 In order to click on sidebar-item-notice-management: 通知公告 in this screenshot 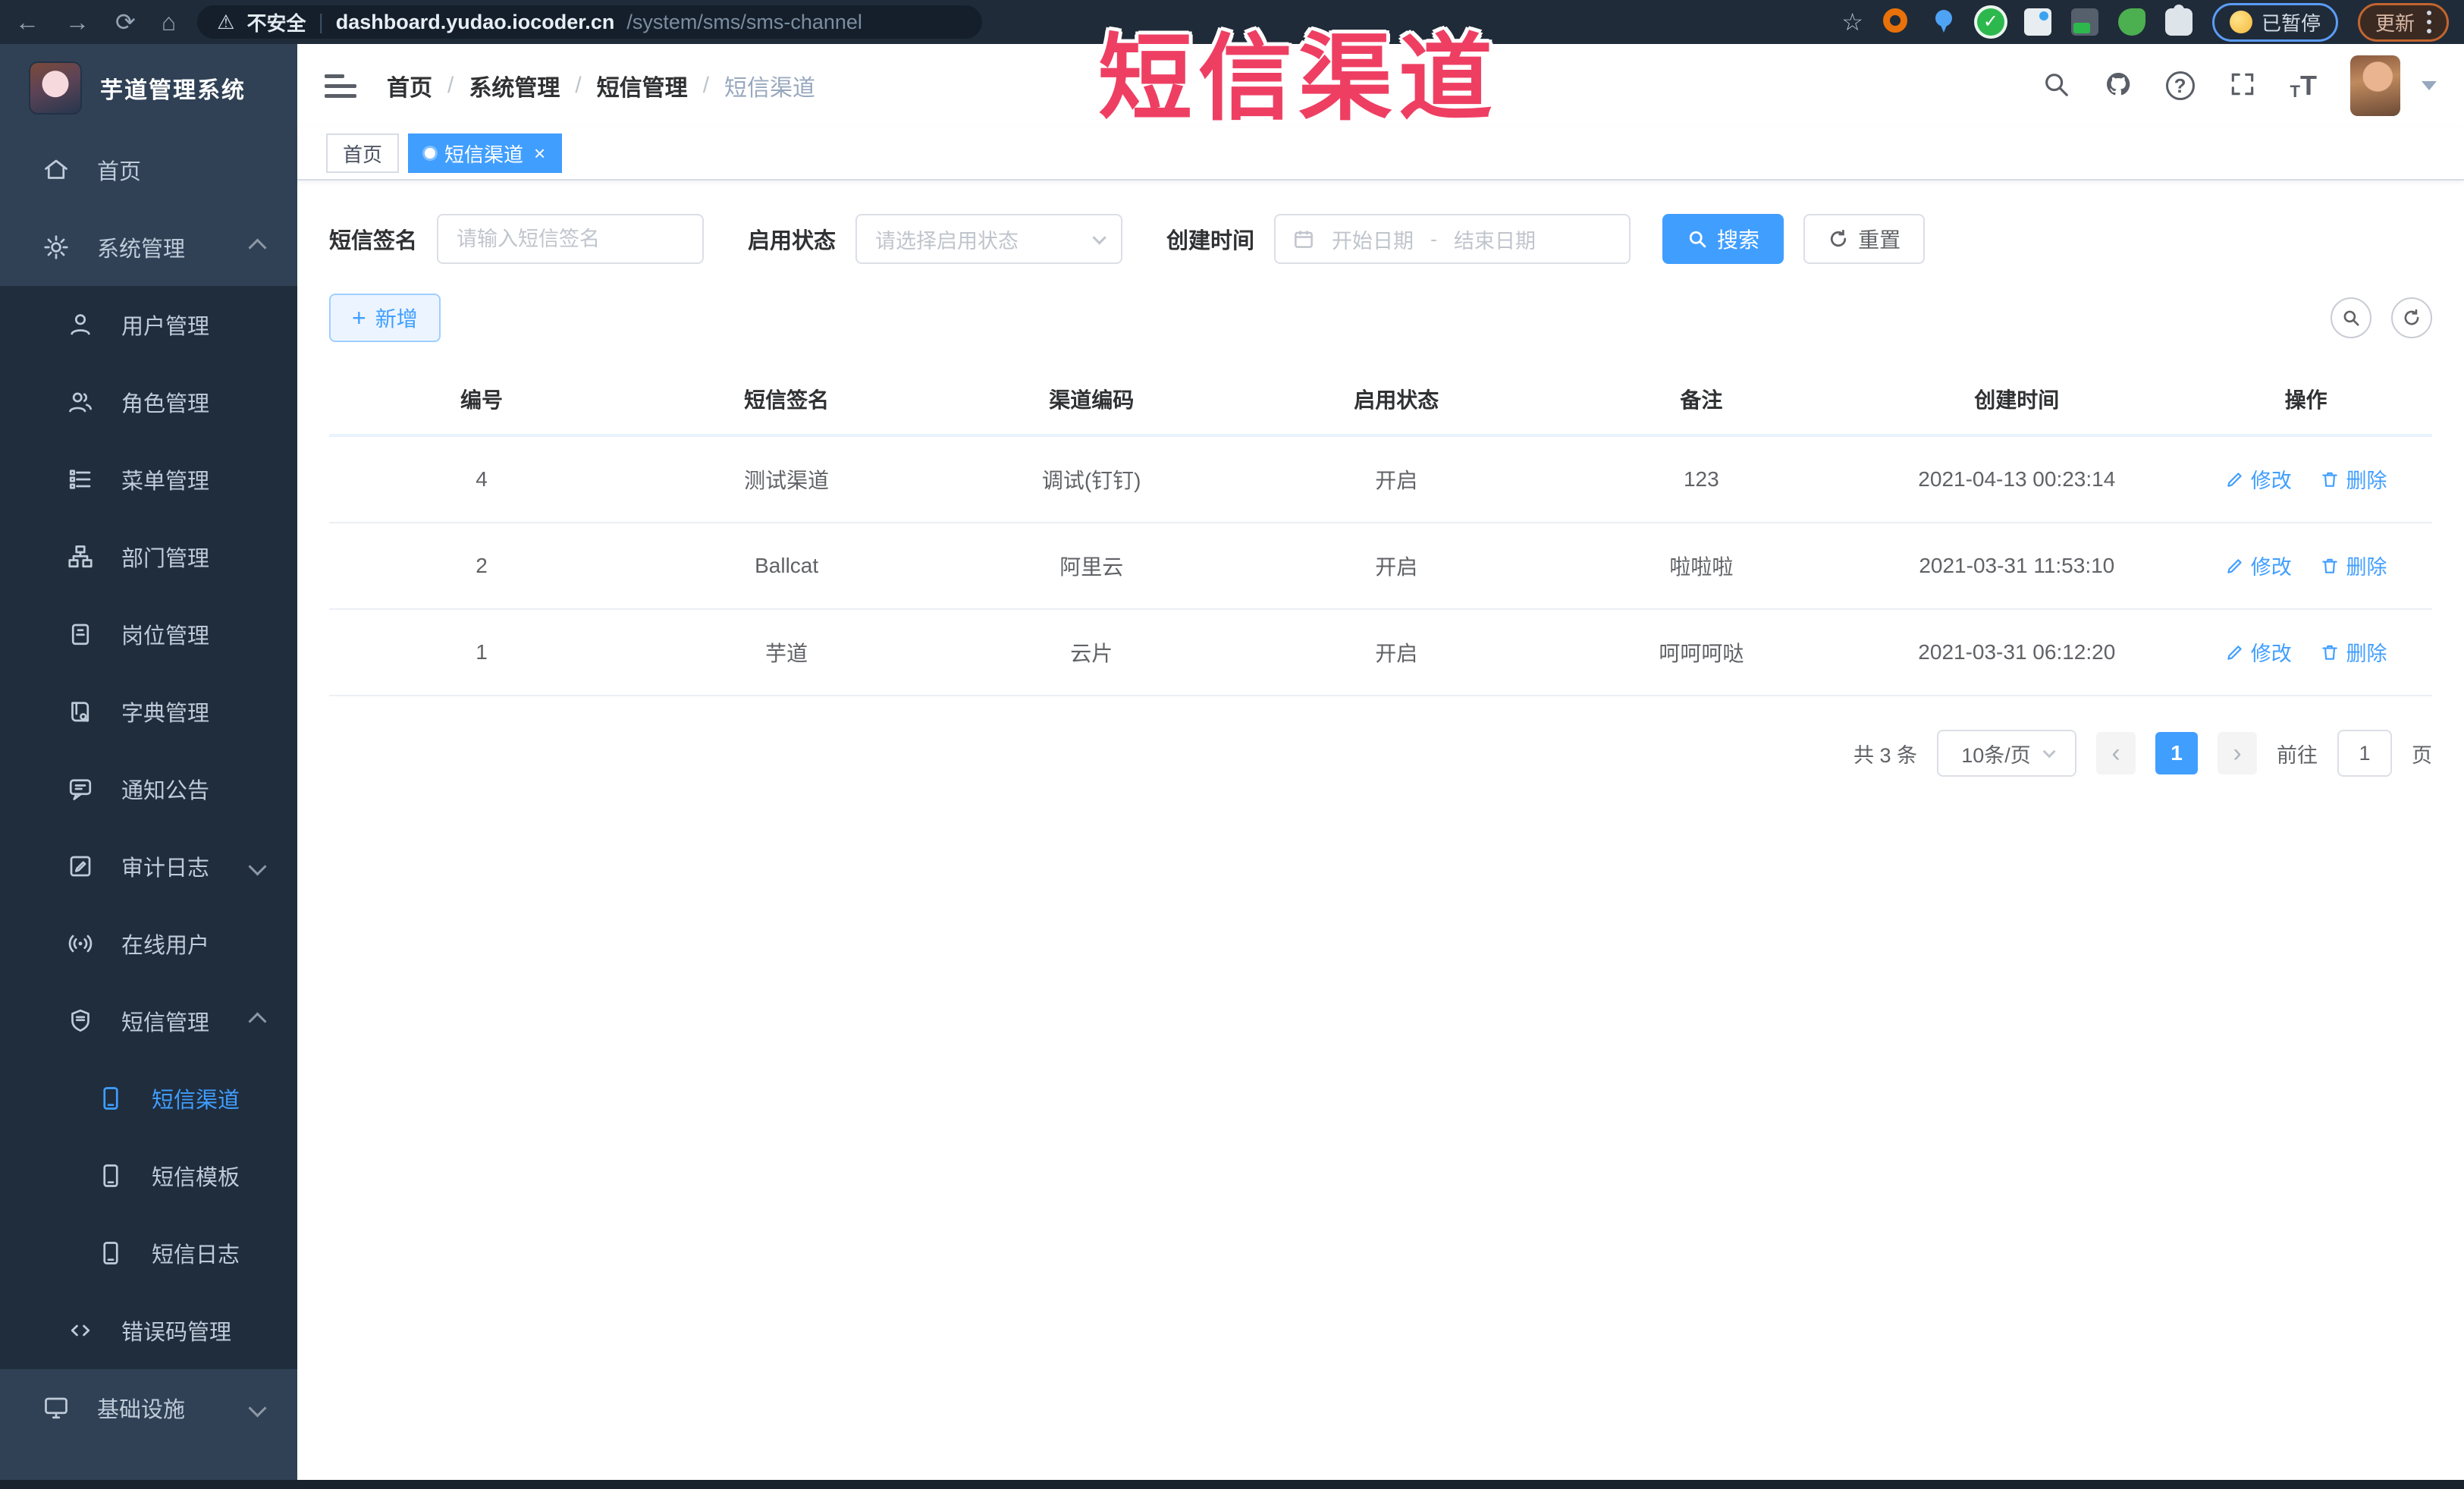, I will do `click(148, 789)`.